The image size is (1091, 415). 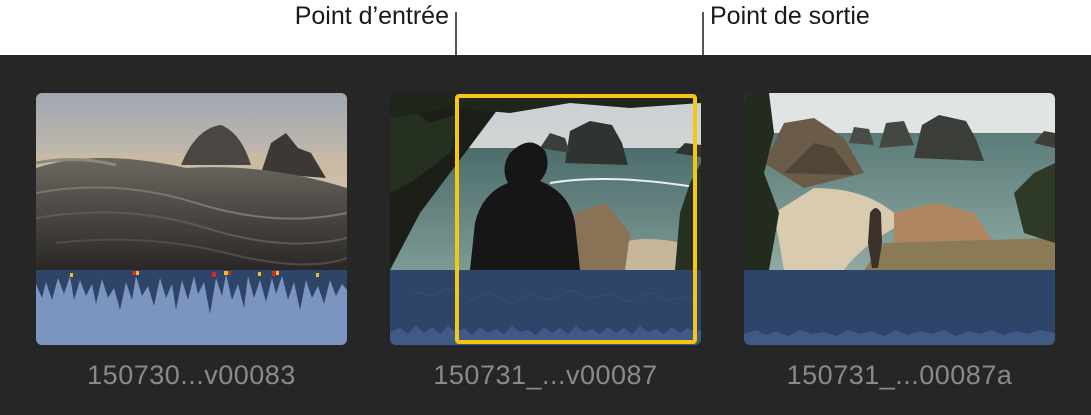 What do you see at coordinates (545, 375) in the screenshot?
I see `clip-name-2: 150731_...v00087` at bounding box center [545, 375].